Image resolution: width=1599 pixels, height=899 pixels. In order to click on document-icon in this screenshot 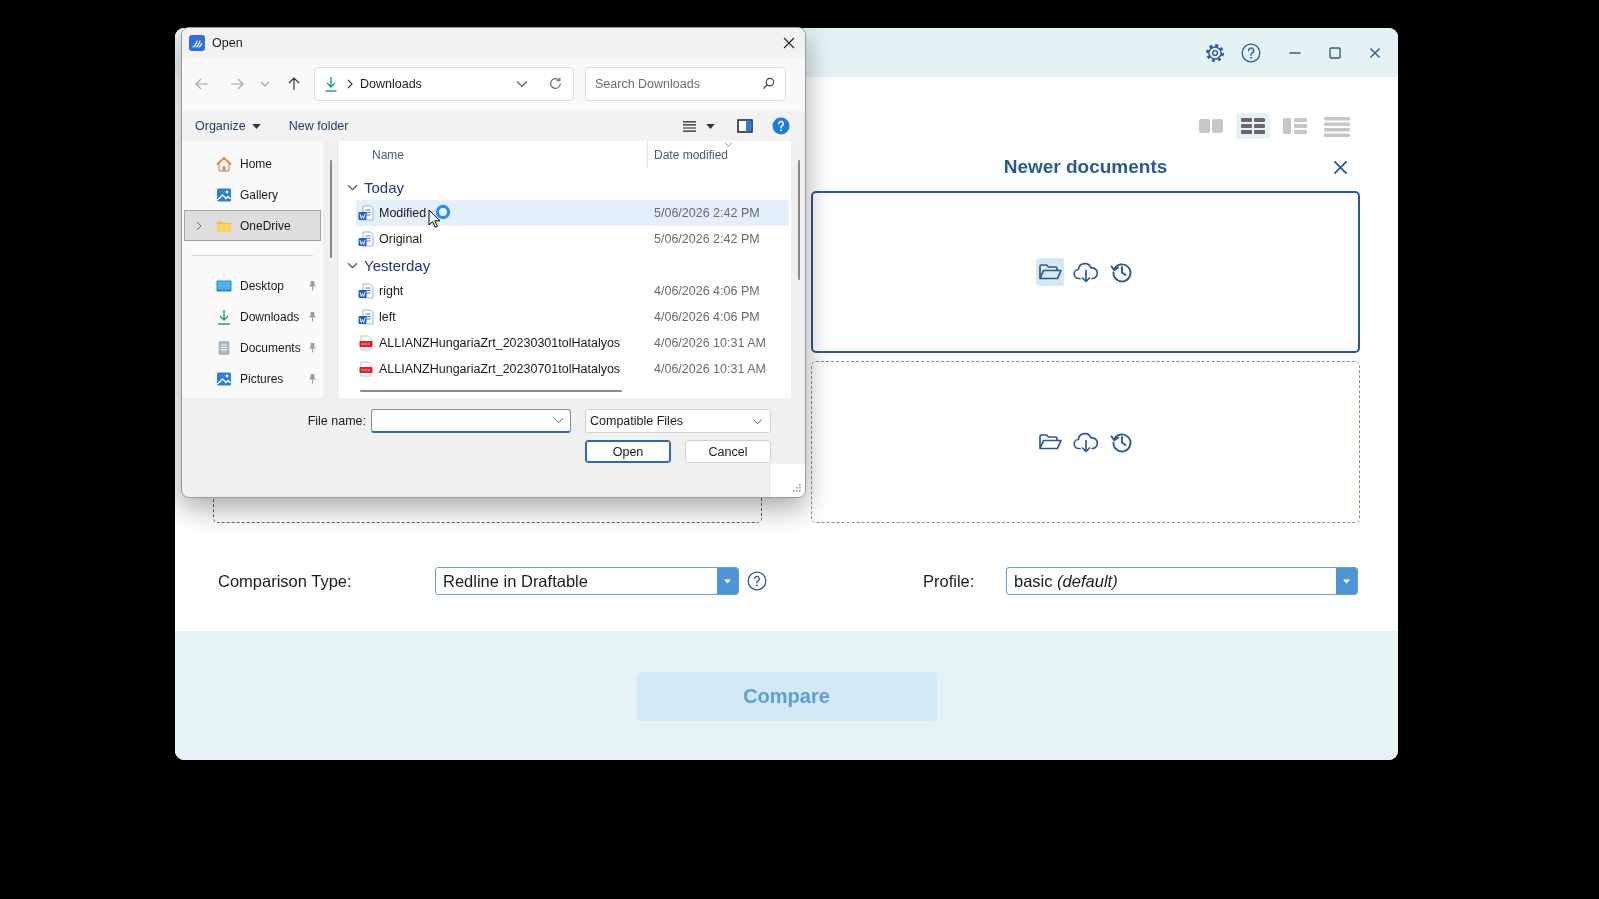, I will do `click(224, 347)`.